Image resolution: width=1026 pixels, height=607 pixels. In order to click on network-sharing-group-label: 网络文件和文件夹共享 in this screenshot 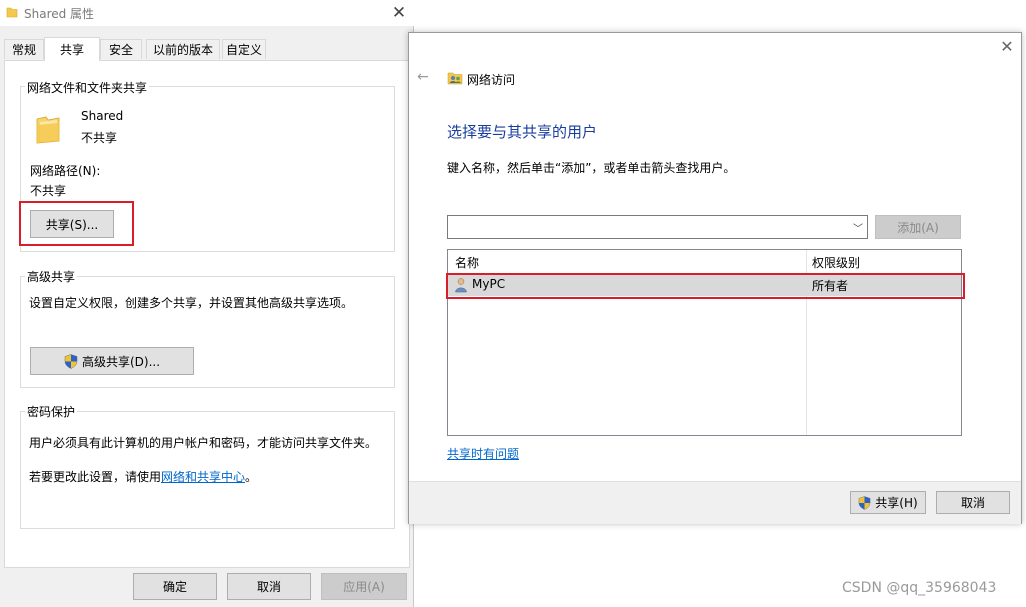, I will do `click(87, 87)`.